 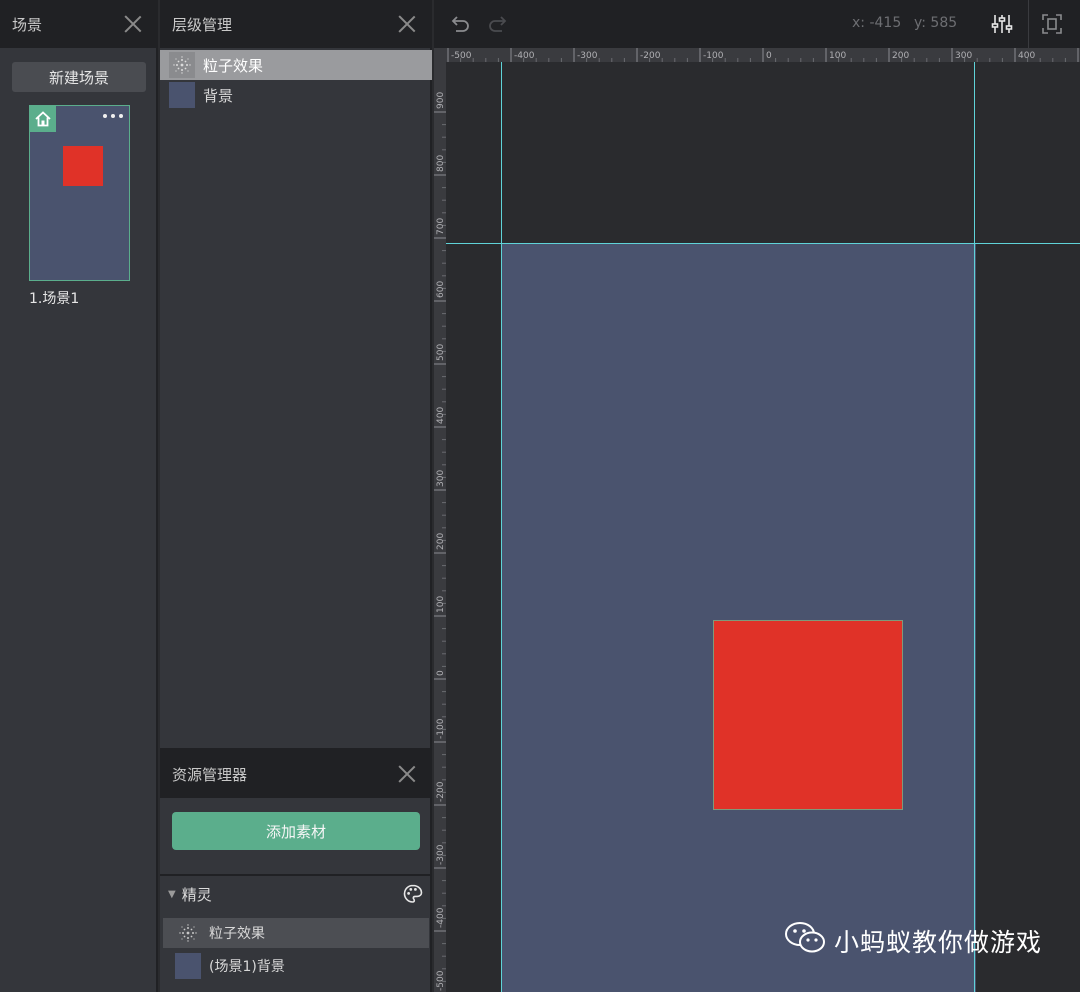 I want to click on watermark-text: 小蚂蚁教你做游戏, so click(x=937, y=942).